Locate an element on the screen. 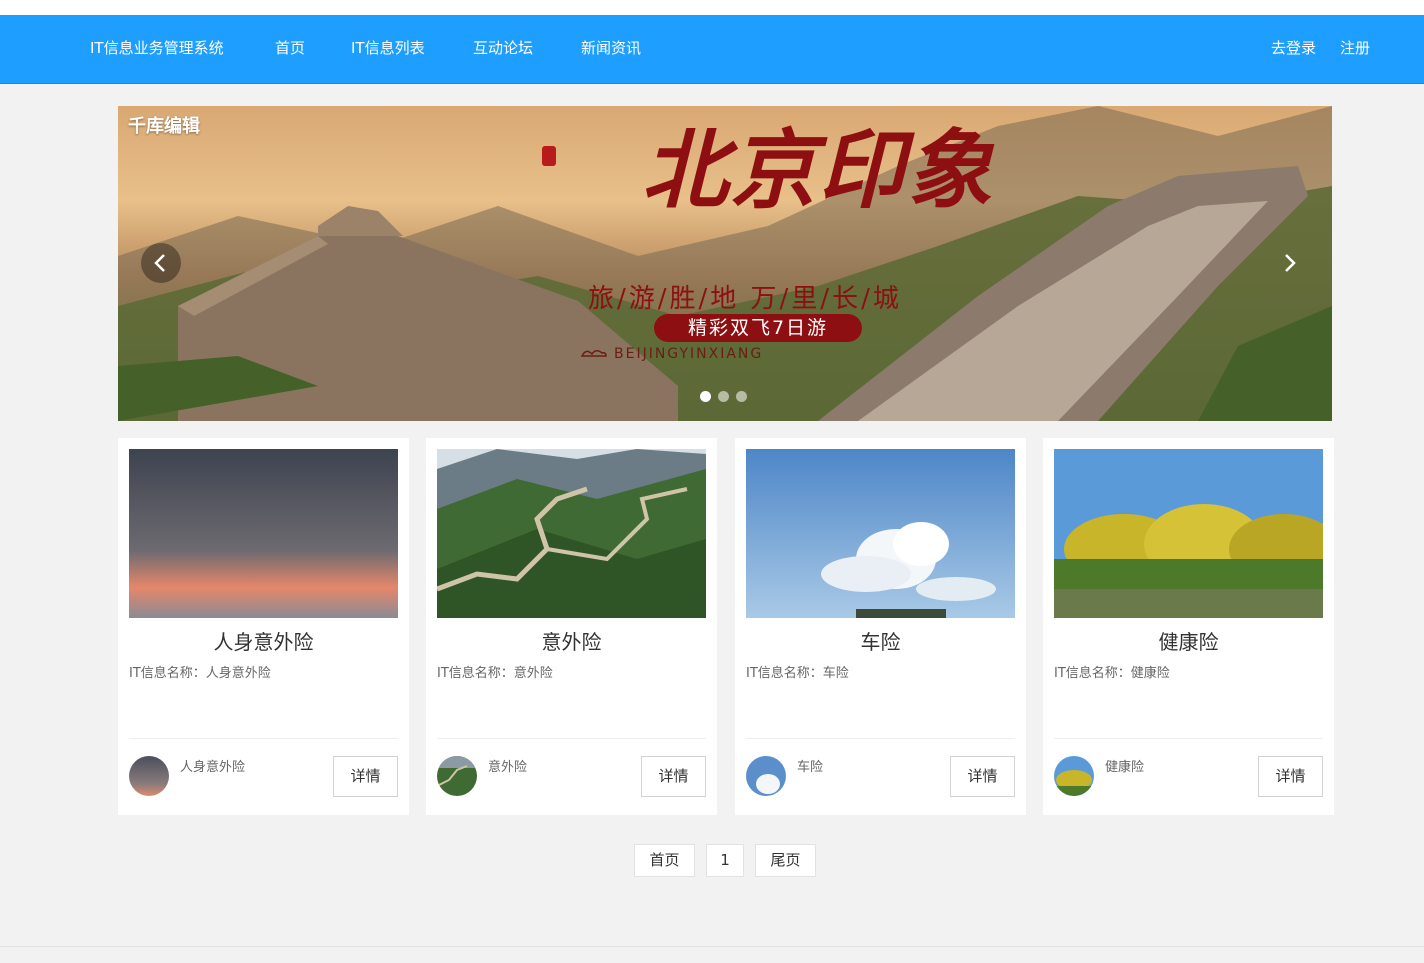 This screenshot has height=963, width=1424. cloud-icon is located at coordinates (593, 353).